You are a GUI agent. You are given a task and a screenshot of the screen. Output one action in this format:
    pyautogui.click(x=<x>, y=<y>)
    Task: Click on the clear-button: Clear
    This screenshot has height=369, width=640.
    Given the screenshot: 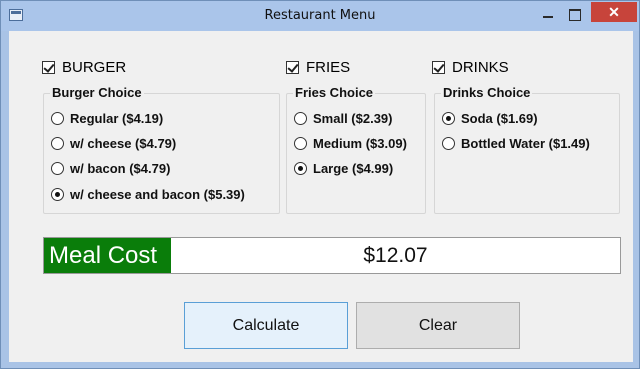 What is the action you would take?
    pyautogui.click(x=438, y=325)
    